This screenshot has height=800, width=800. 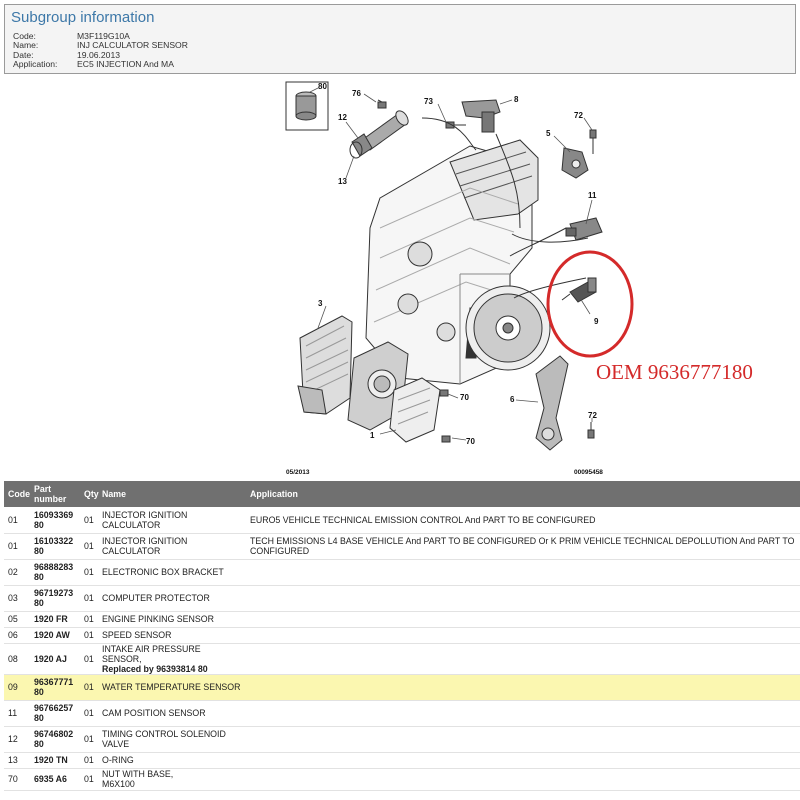 I want to click on table-row: 06 1920 AW 01 SPEED SENSOR, so click(x=402, y=635).